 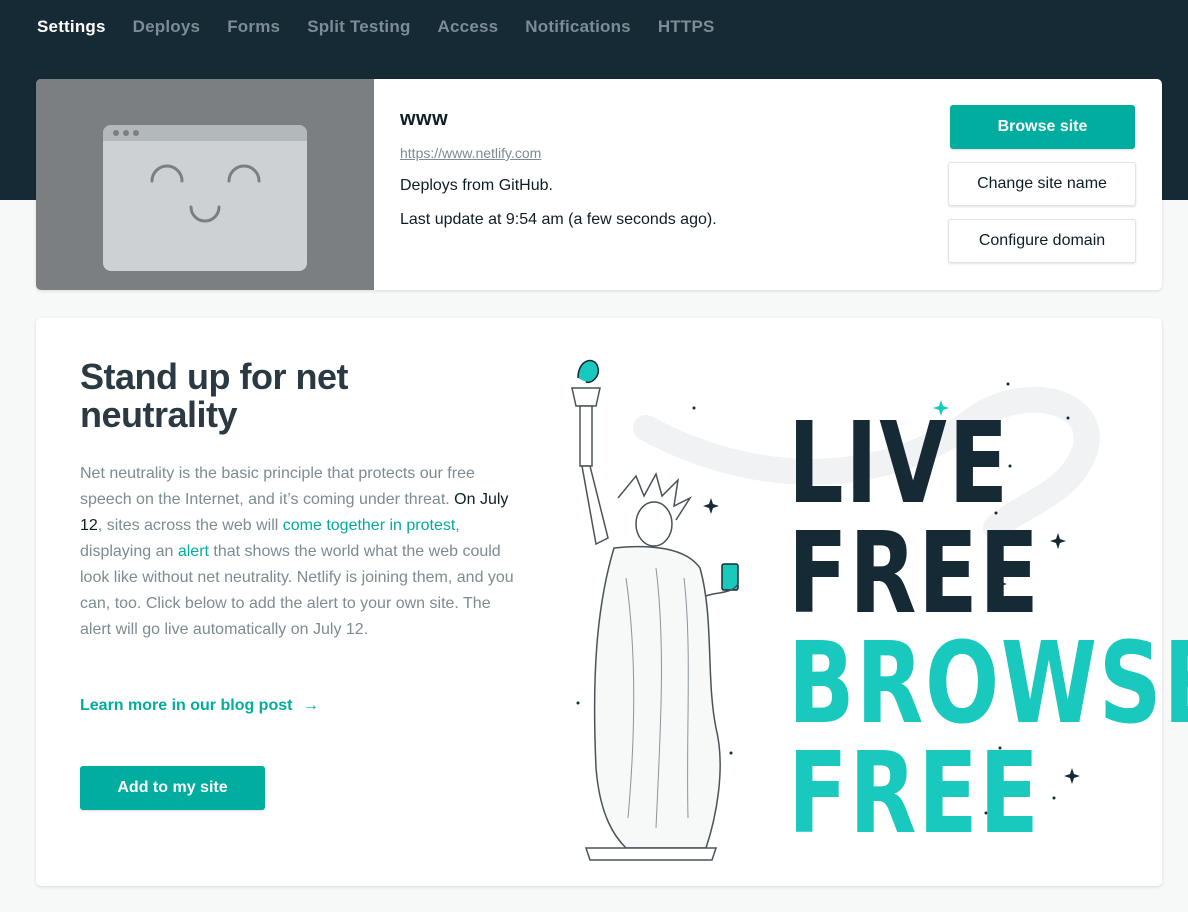 I want to click on site-url-link: https://www.netlify.com, so click(x=470, y=153).